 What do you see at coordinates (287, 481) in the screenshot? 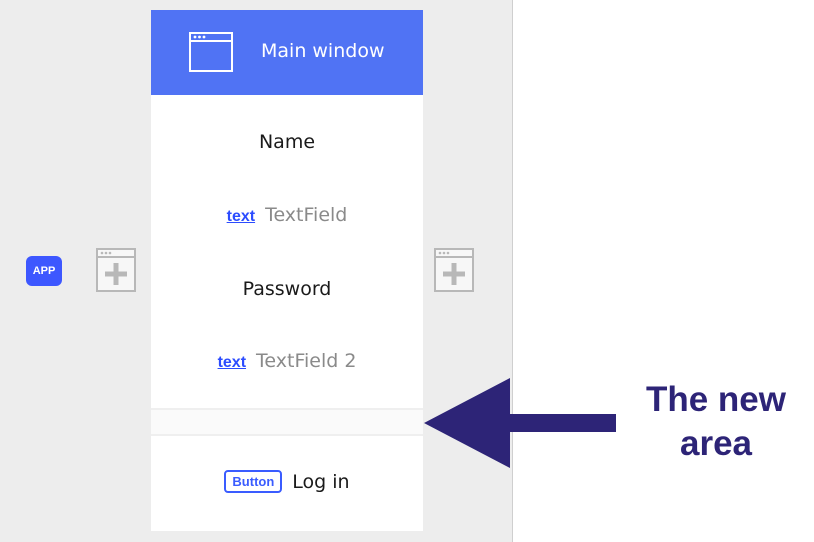
I see `login-button: Button Log in` at bounding box center [287, 481].